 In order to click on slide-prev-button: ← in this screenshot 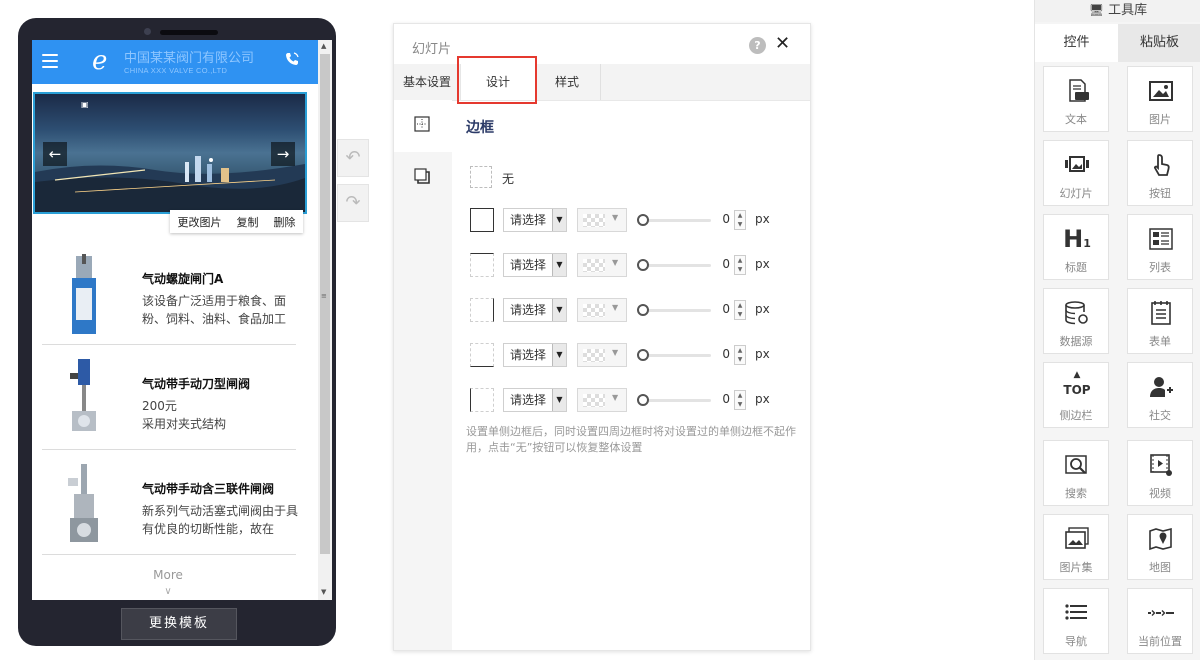, I will do `click(55, 154)`.